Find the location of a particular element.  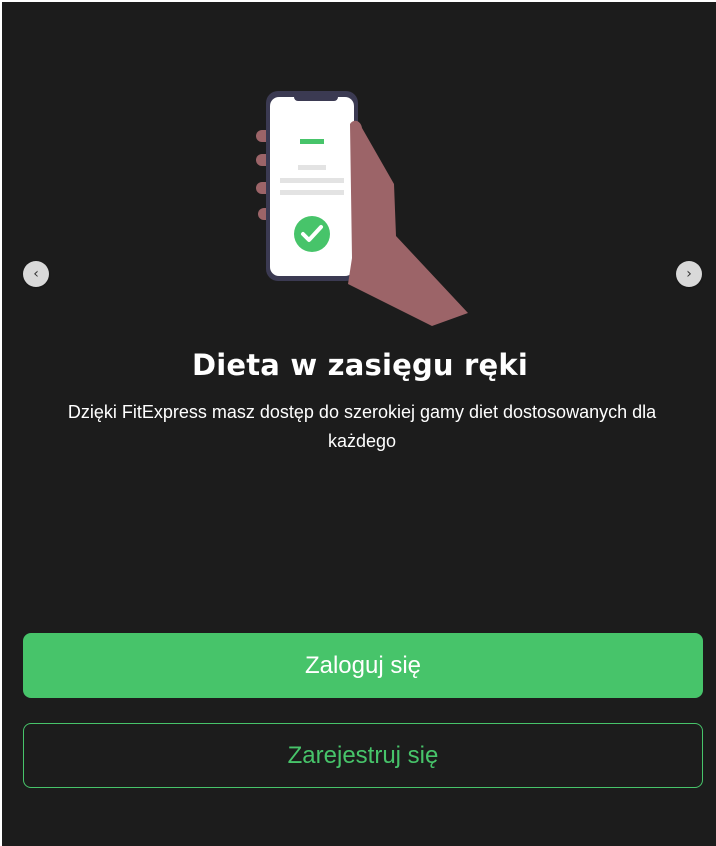

register-button: Zarejestruj się is located at coordinates (363, 755).